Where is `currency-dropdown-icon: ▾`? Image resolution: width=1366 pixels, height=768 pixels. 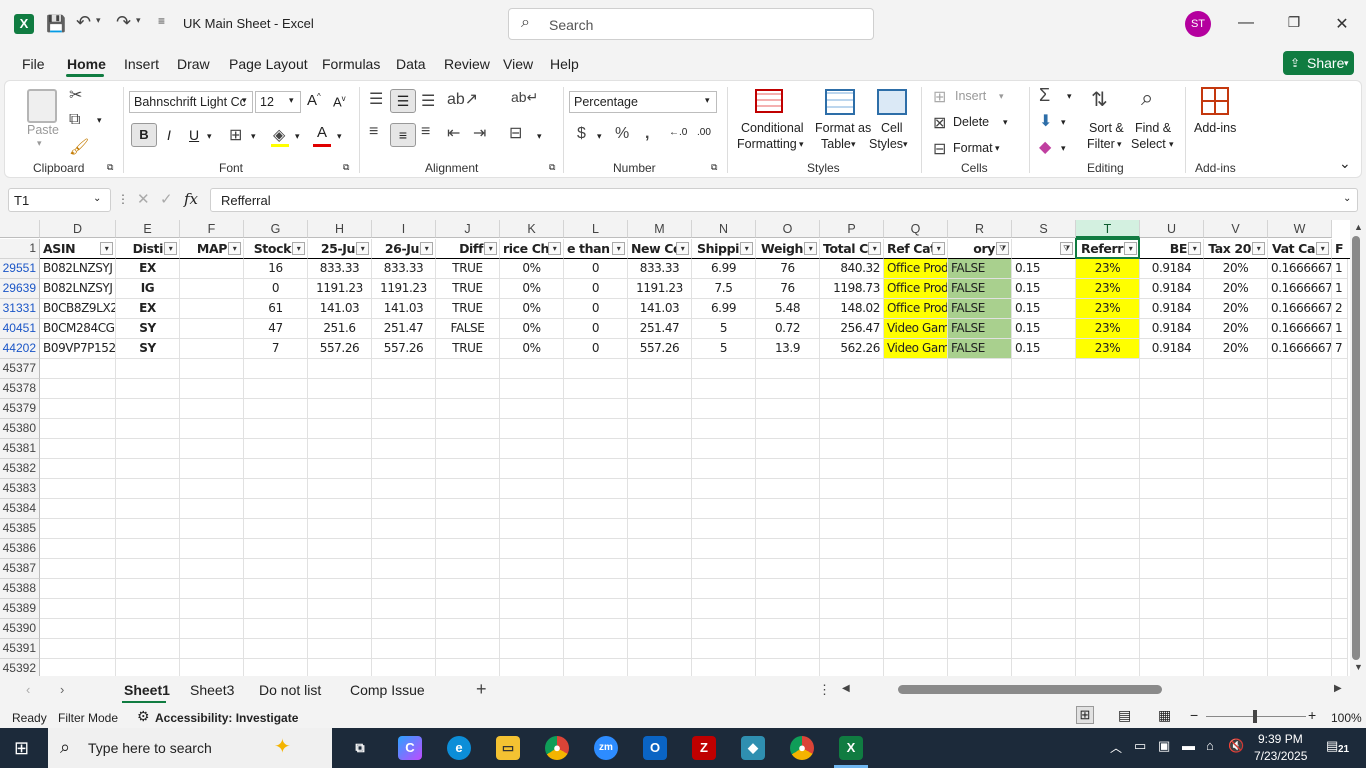
currency-dropdown-icon: ▾ is located at coordinates (599, 136).